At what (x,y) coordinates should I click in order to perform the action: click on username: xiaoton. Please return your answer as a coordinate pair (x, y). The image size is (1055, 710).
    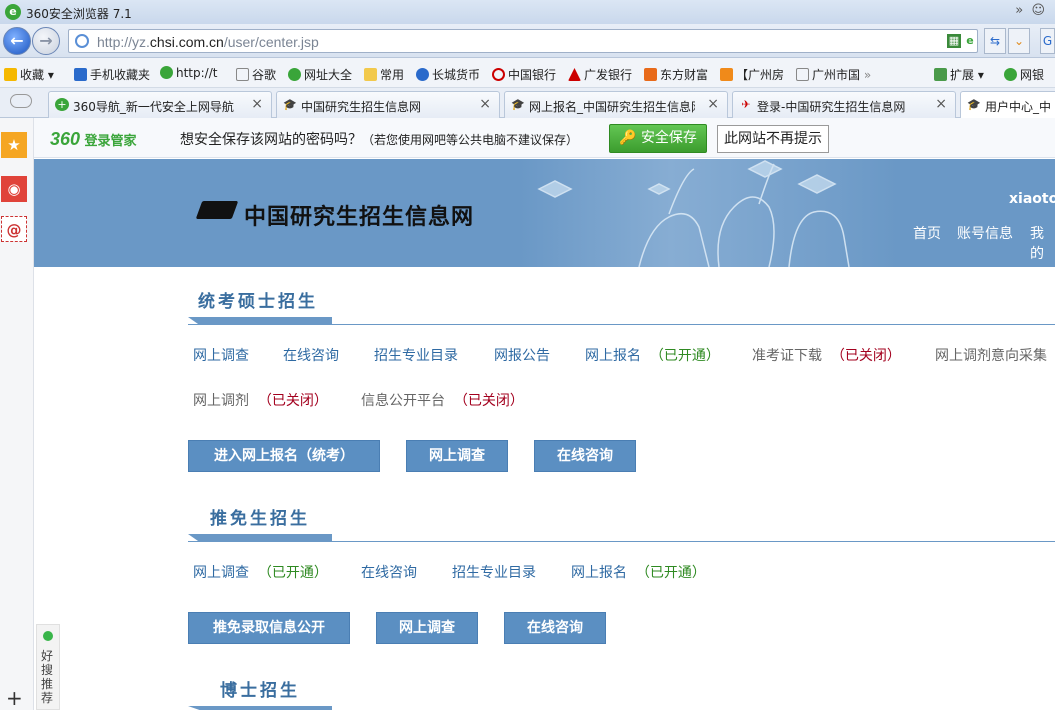
    Looking at the image, I should click on (1032, 199).